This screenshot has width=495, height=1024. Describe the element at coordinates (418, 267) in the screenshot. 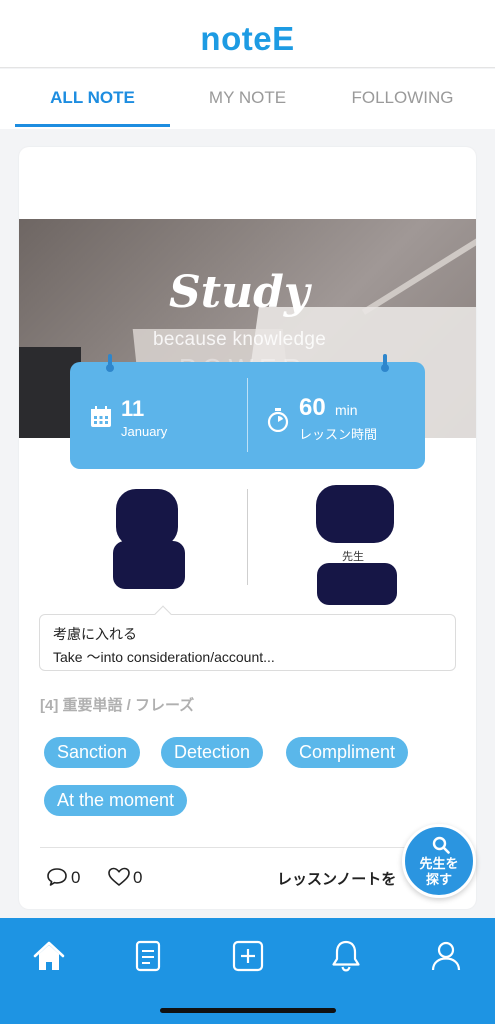

I see `pencil-decoration` at that location.